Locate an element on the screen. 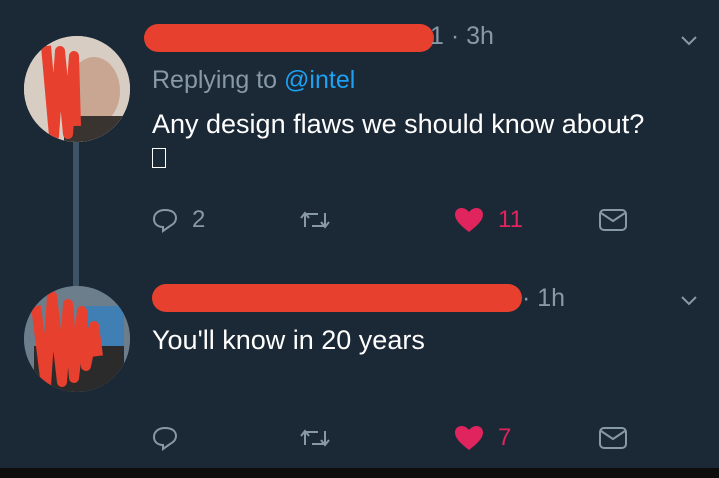  like-count: 11 is located at coordinates (510, 219).